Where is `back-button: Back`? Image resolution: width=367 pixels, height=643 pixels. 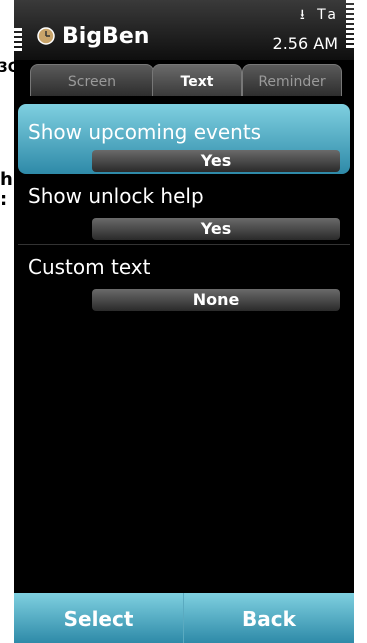 back-button: Back is located at coordinates (269, 618).